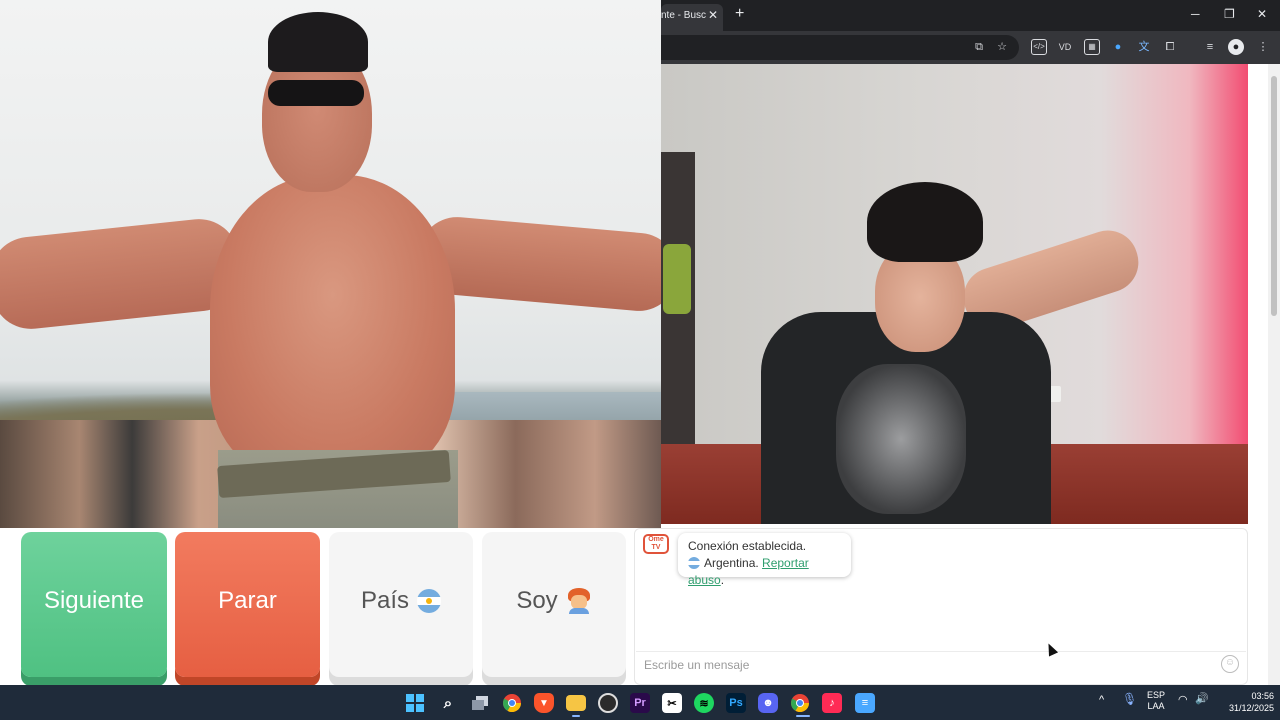  Describe the element at coordinates (1183, 700) in the screenshot. I see `wifi-icon: ◠` at that location.